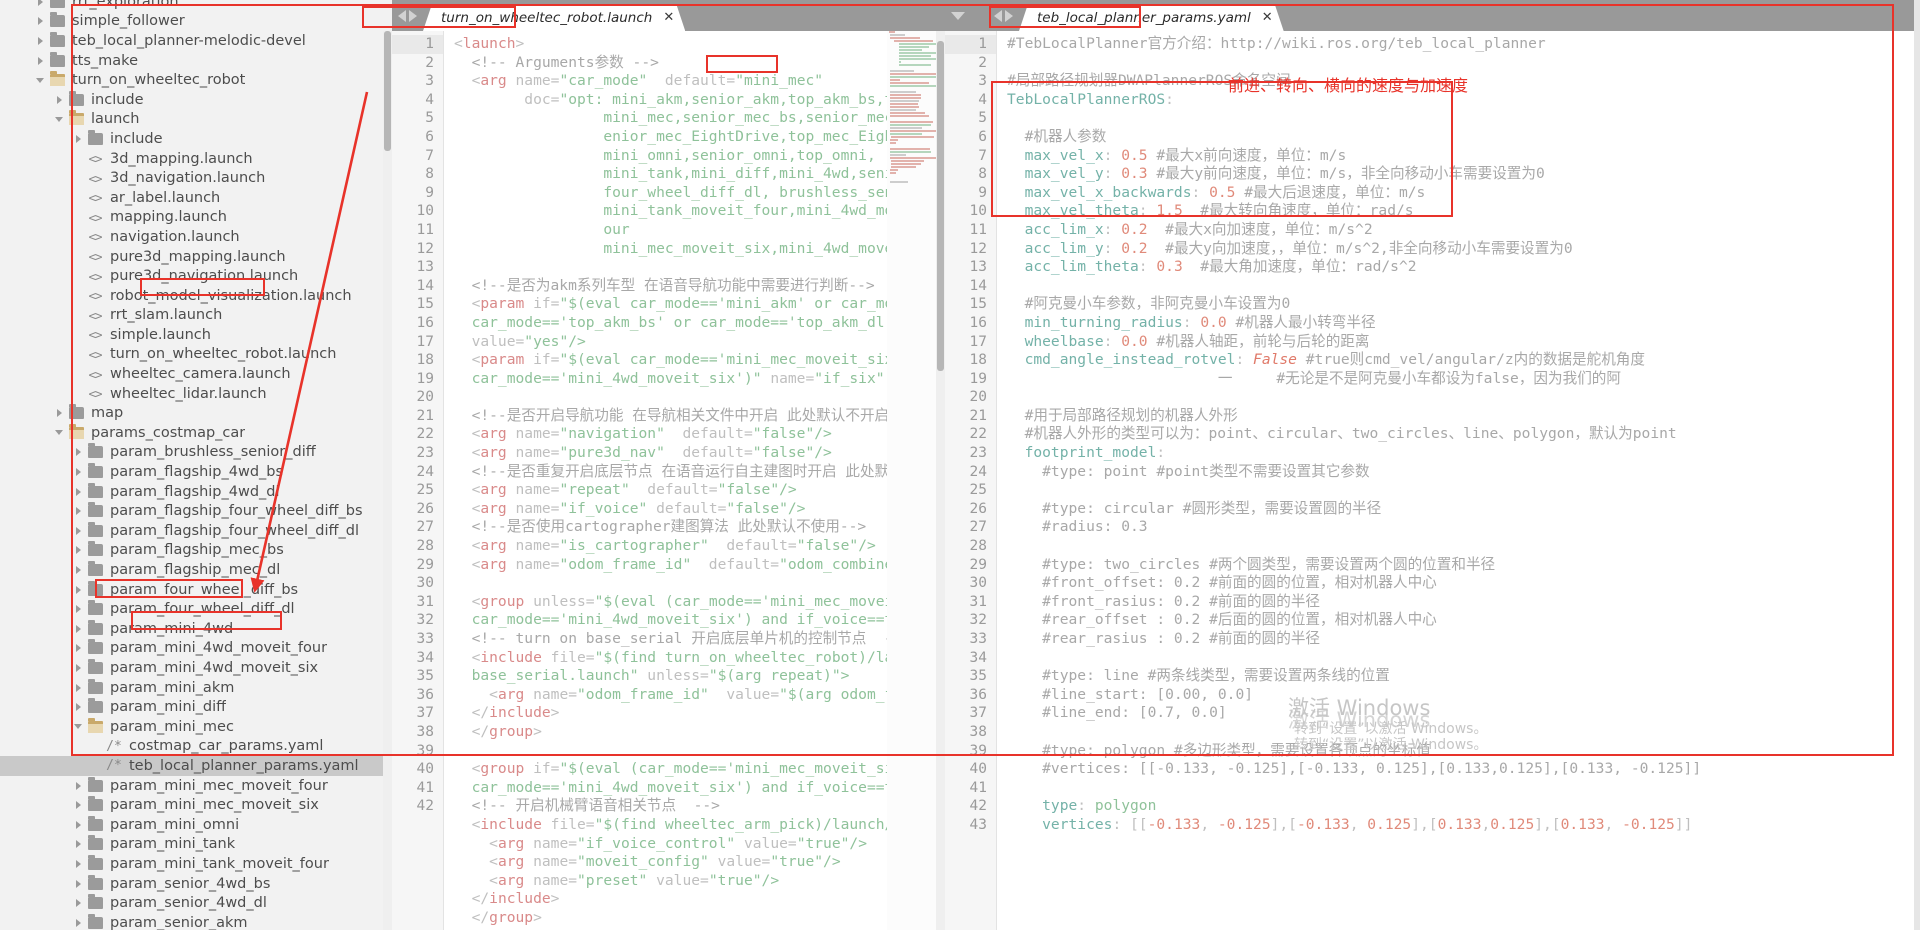 This screenshot has height=930, width=1920. I want to click on code-line: type: polygon, so click(1463, 806).